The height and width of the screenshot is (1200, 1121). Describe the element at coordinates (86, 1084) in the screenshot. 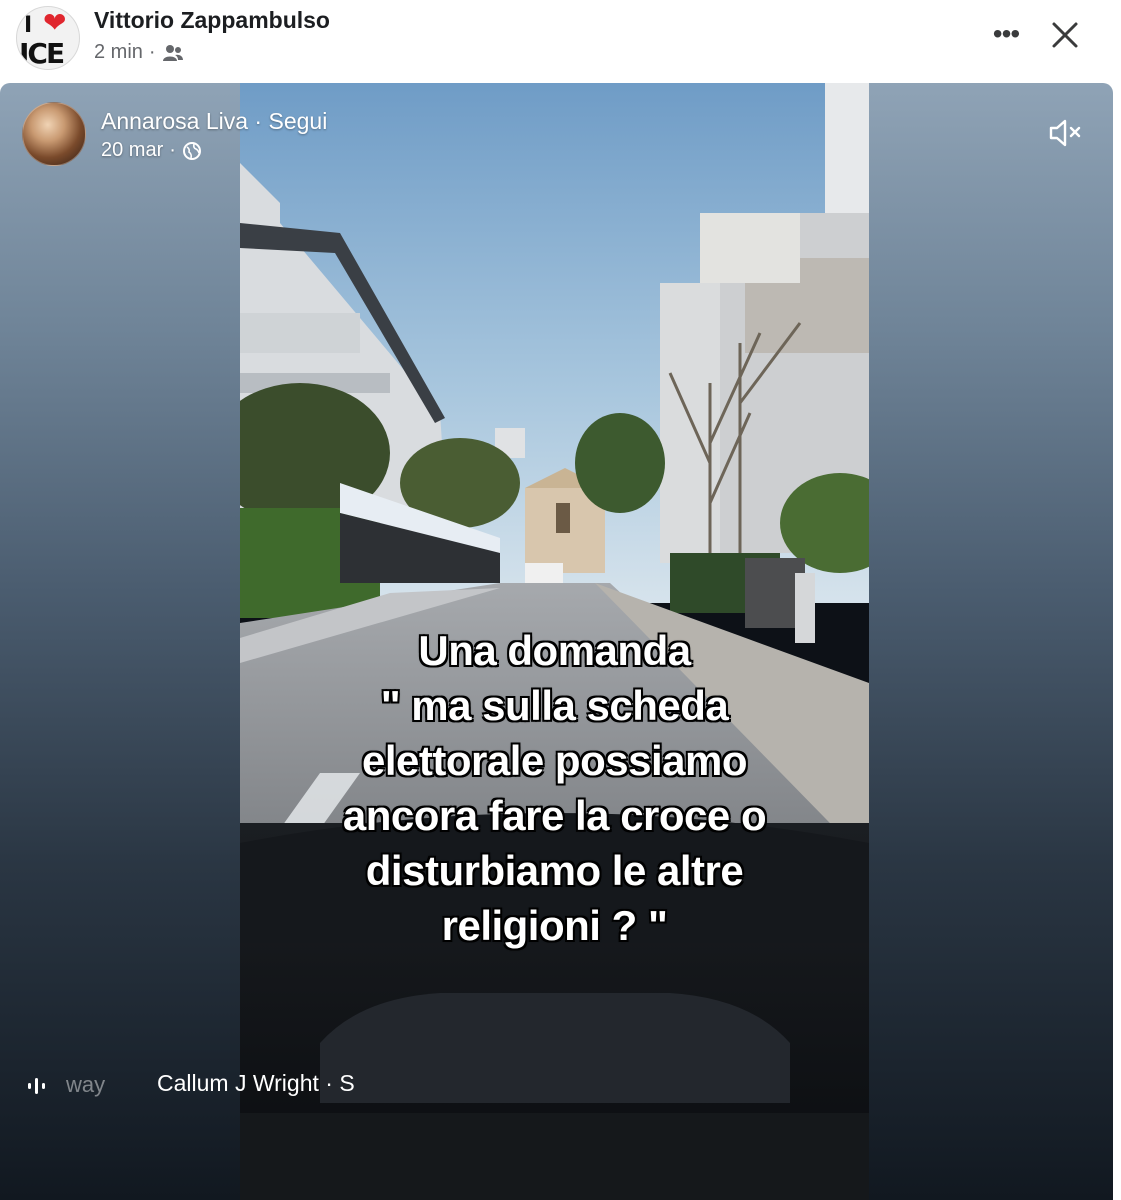

I see `audio-track-faded: way` at that location.